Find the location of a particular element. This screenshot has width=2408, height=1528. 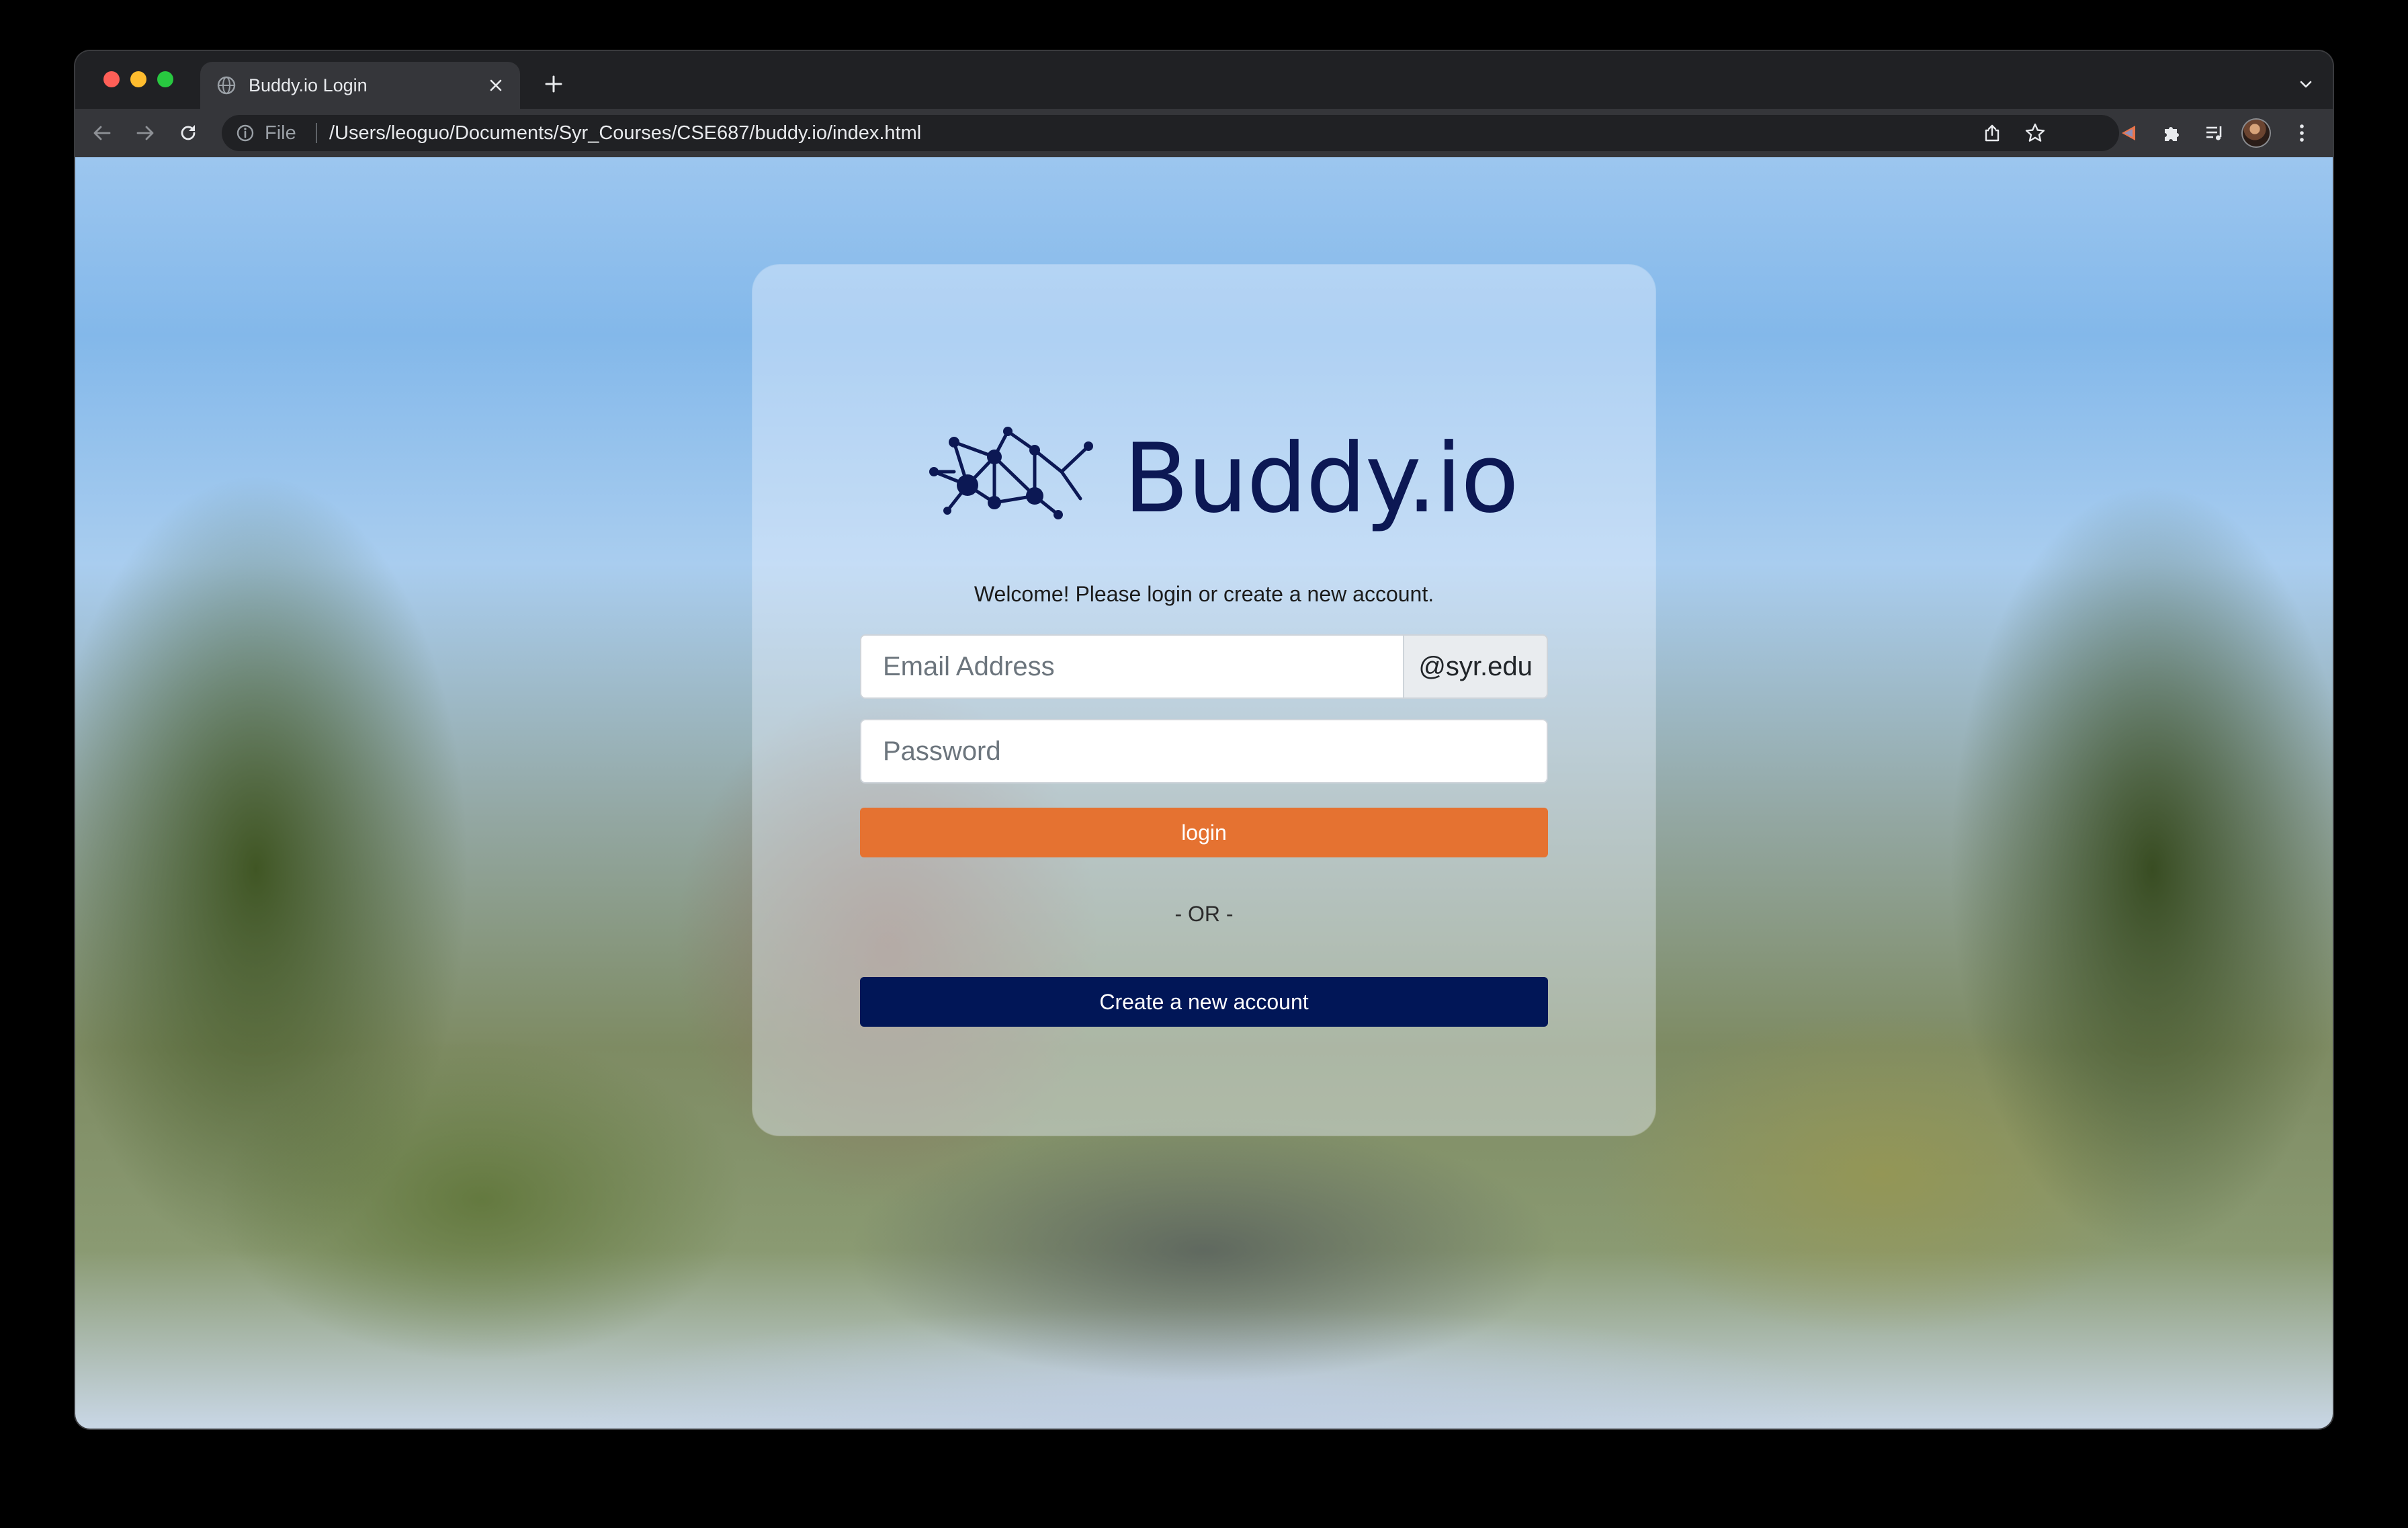

login-button: login is located at coordinates (1204, 833).